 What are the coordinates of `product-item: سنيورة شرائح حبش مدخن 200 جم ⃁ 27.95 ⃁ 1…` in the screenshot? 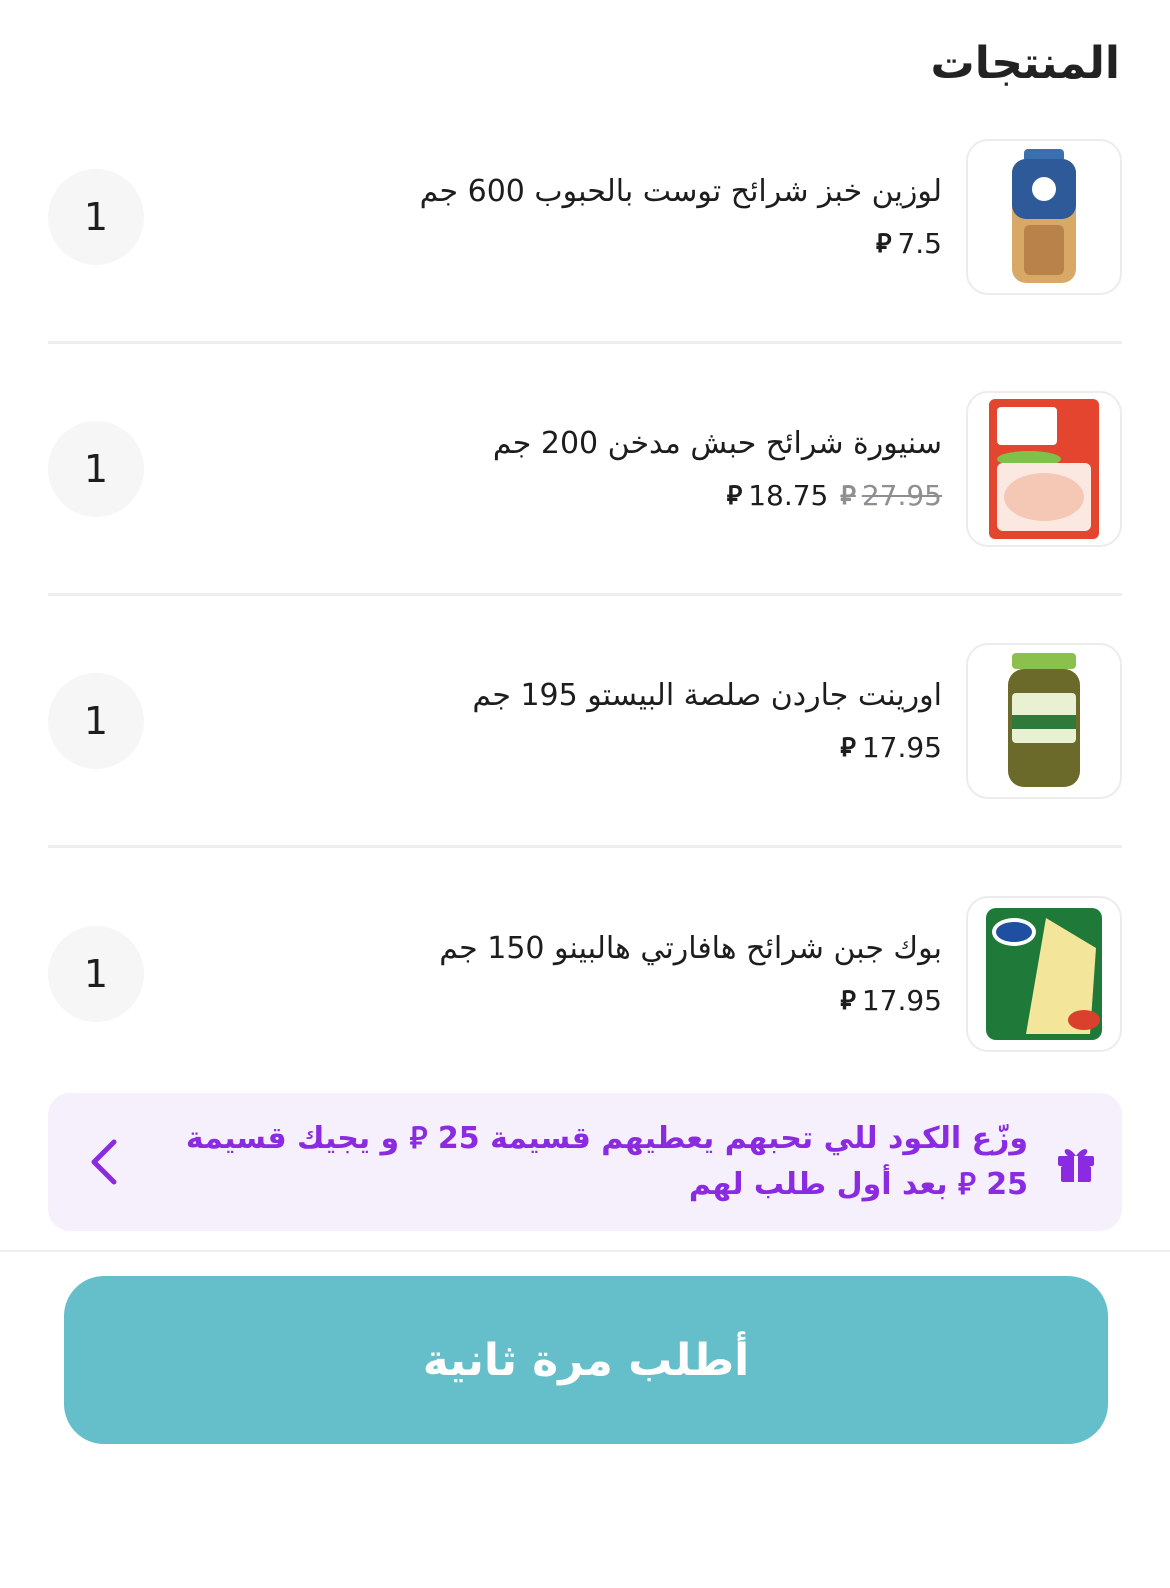 It's located at (585, 470).